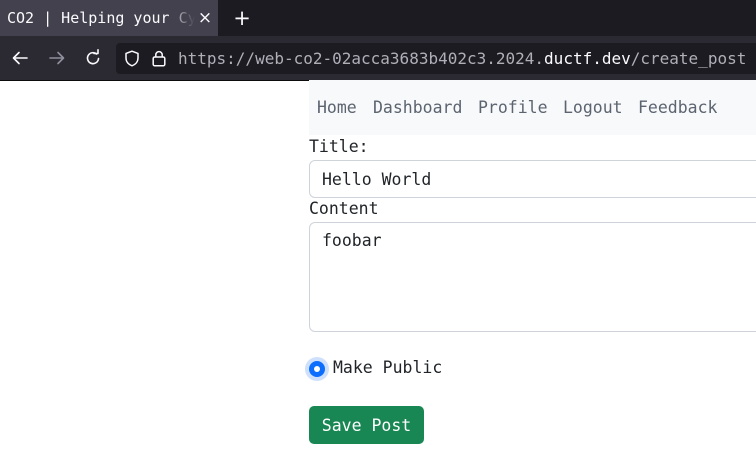  What do you see at coordinates (159, 60) in the screenshot?
I see `lock-icon` at bounding box center [159, 60].